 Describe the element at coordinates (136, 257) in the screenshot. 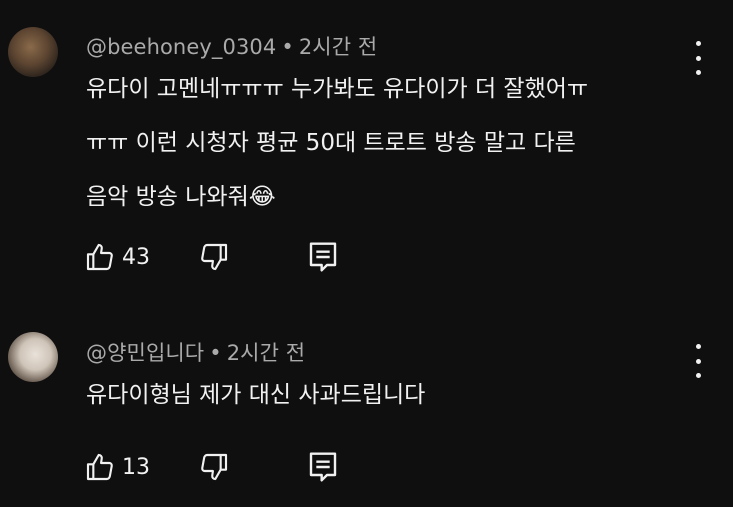

I see `like-count: 43` at that location.